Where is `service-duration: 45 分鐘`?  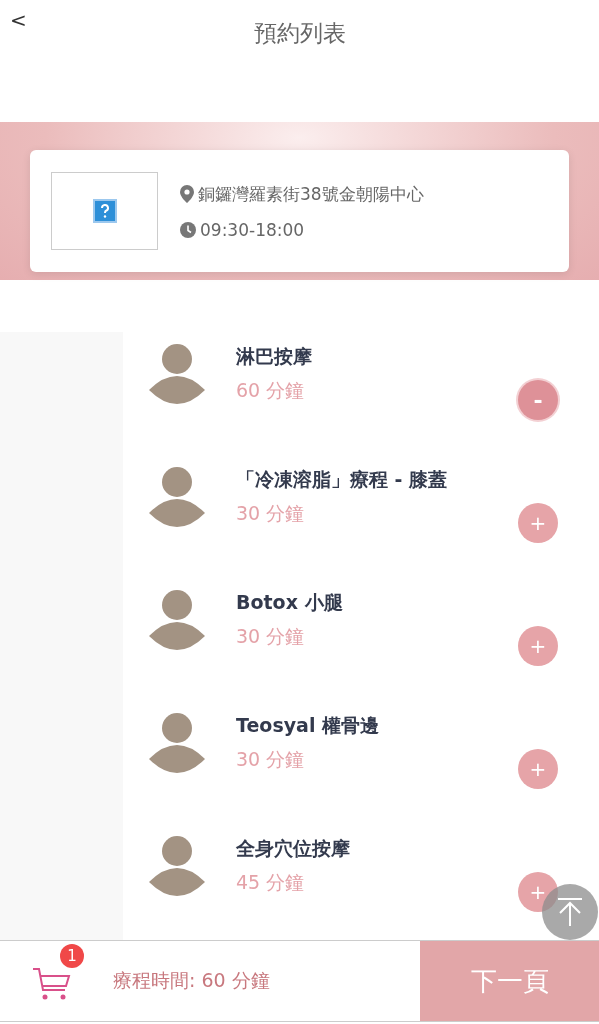
service-duration: 45 分鐘 is located at coordinates (271, 882).